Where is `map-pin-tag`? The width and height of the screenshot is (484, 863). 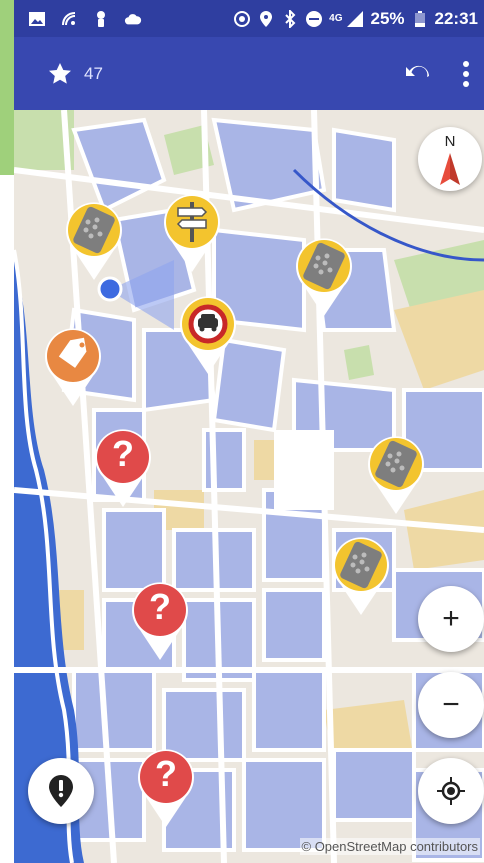
map-pin-tag is located at coordinates (73, 366).